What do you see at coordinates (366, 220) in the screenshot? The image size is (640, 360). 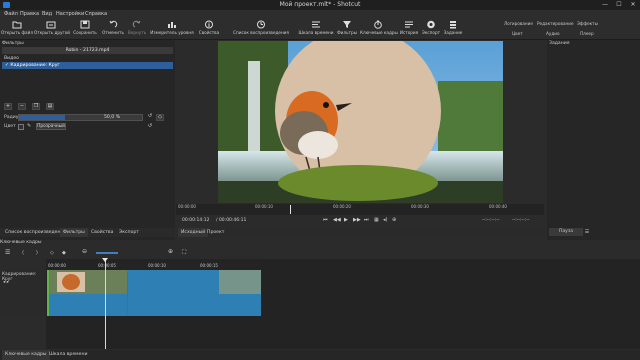 I see `skip-end-icon: ⏭` at bounding box center [366, 220].